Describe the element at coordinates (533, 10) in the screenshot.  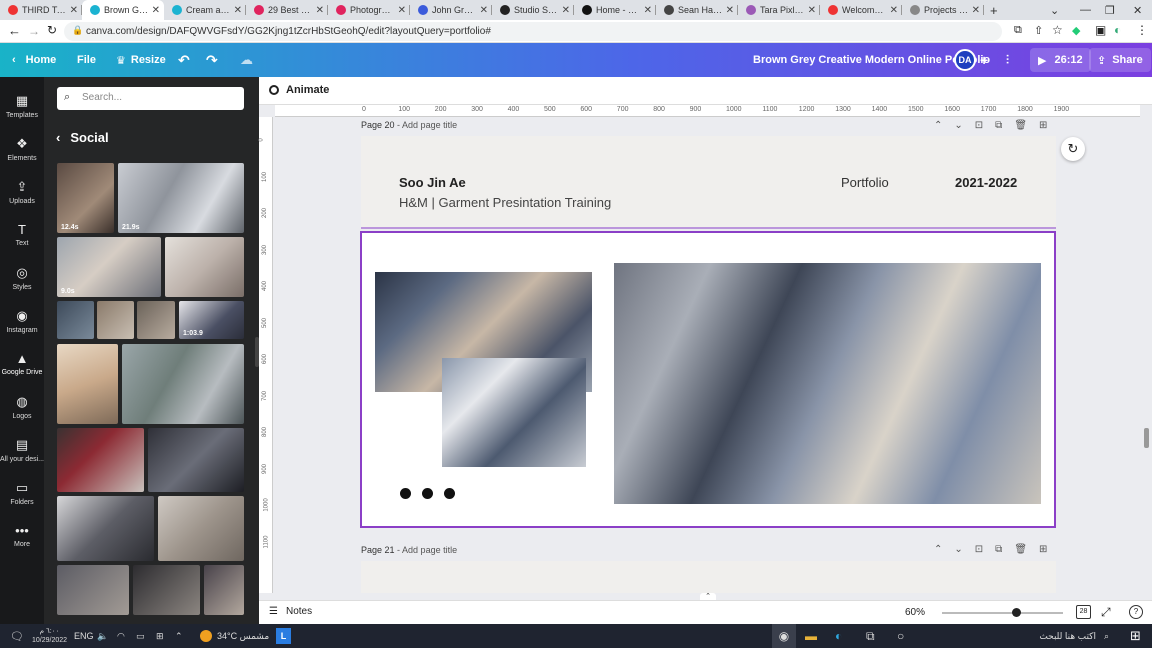
I see `browser-tab: Studio Schun✕` at that location.